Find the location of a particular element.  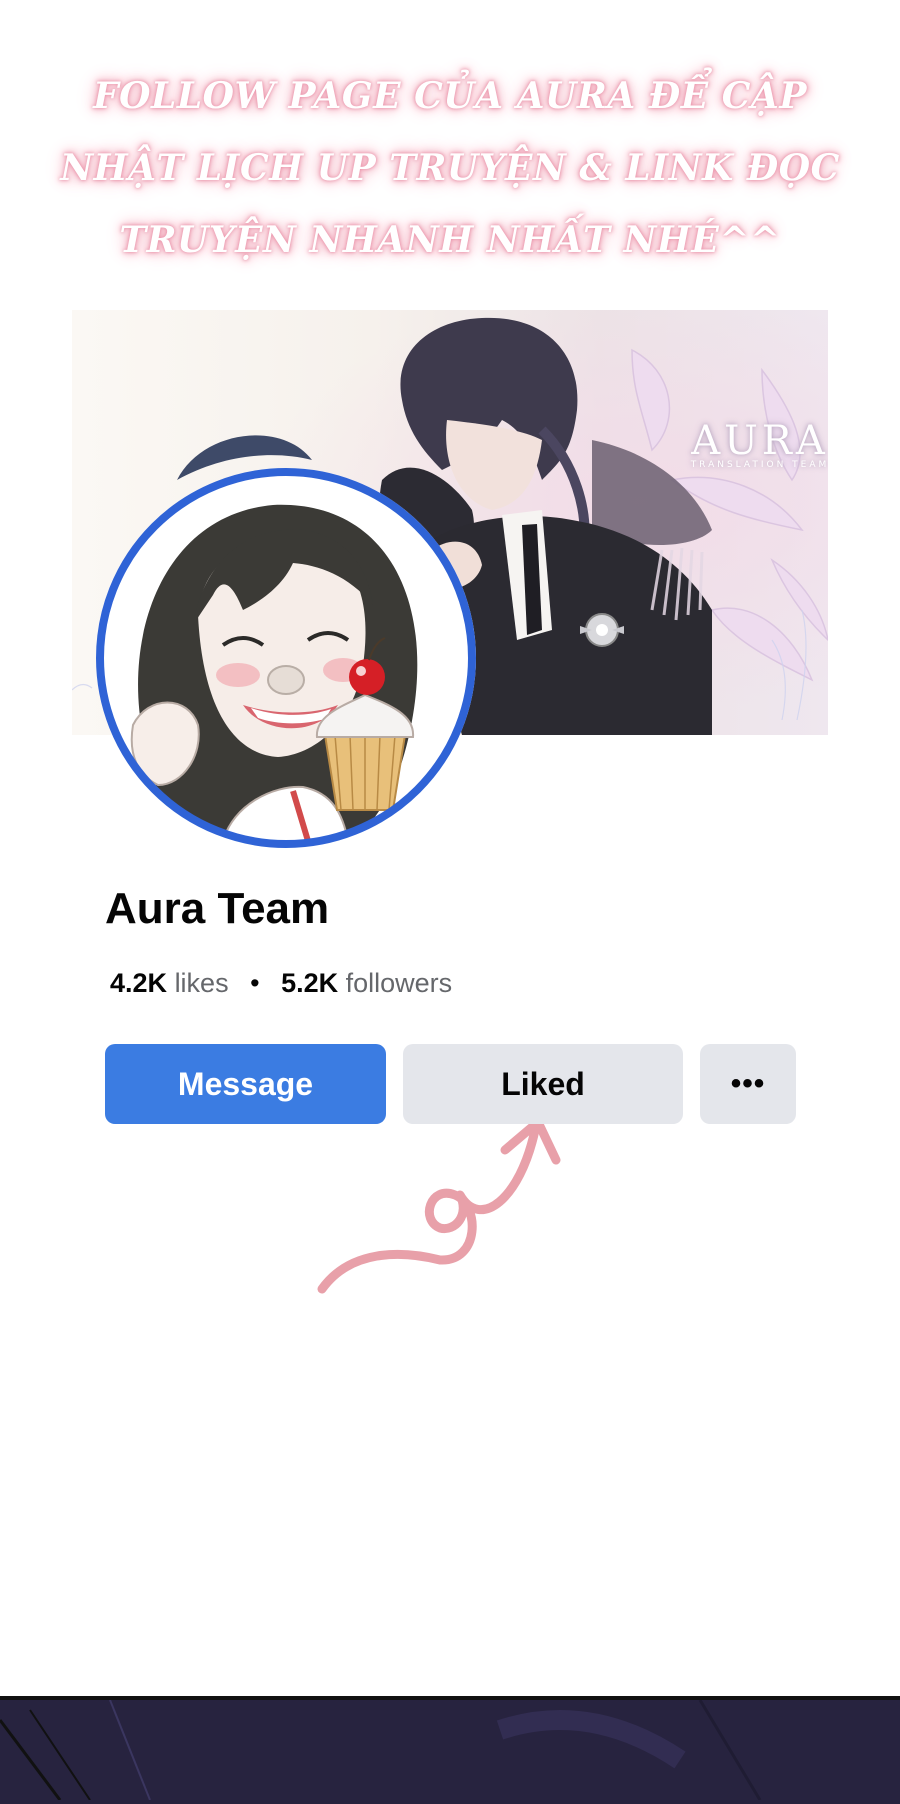

next-panel-illustration is located at coordinates (450, 1750).